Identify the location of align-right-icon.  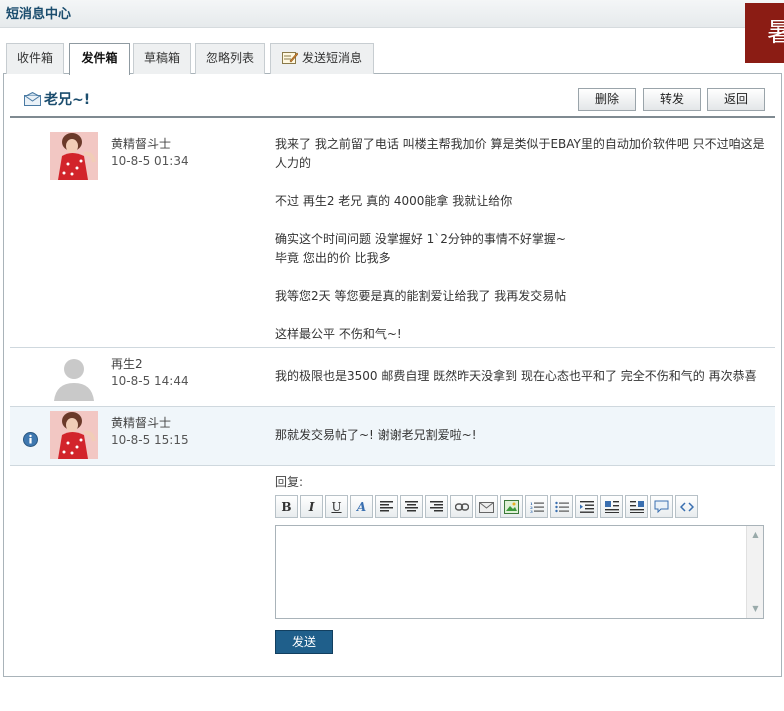
(436, 506).